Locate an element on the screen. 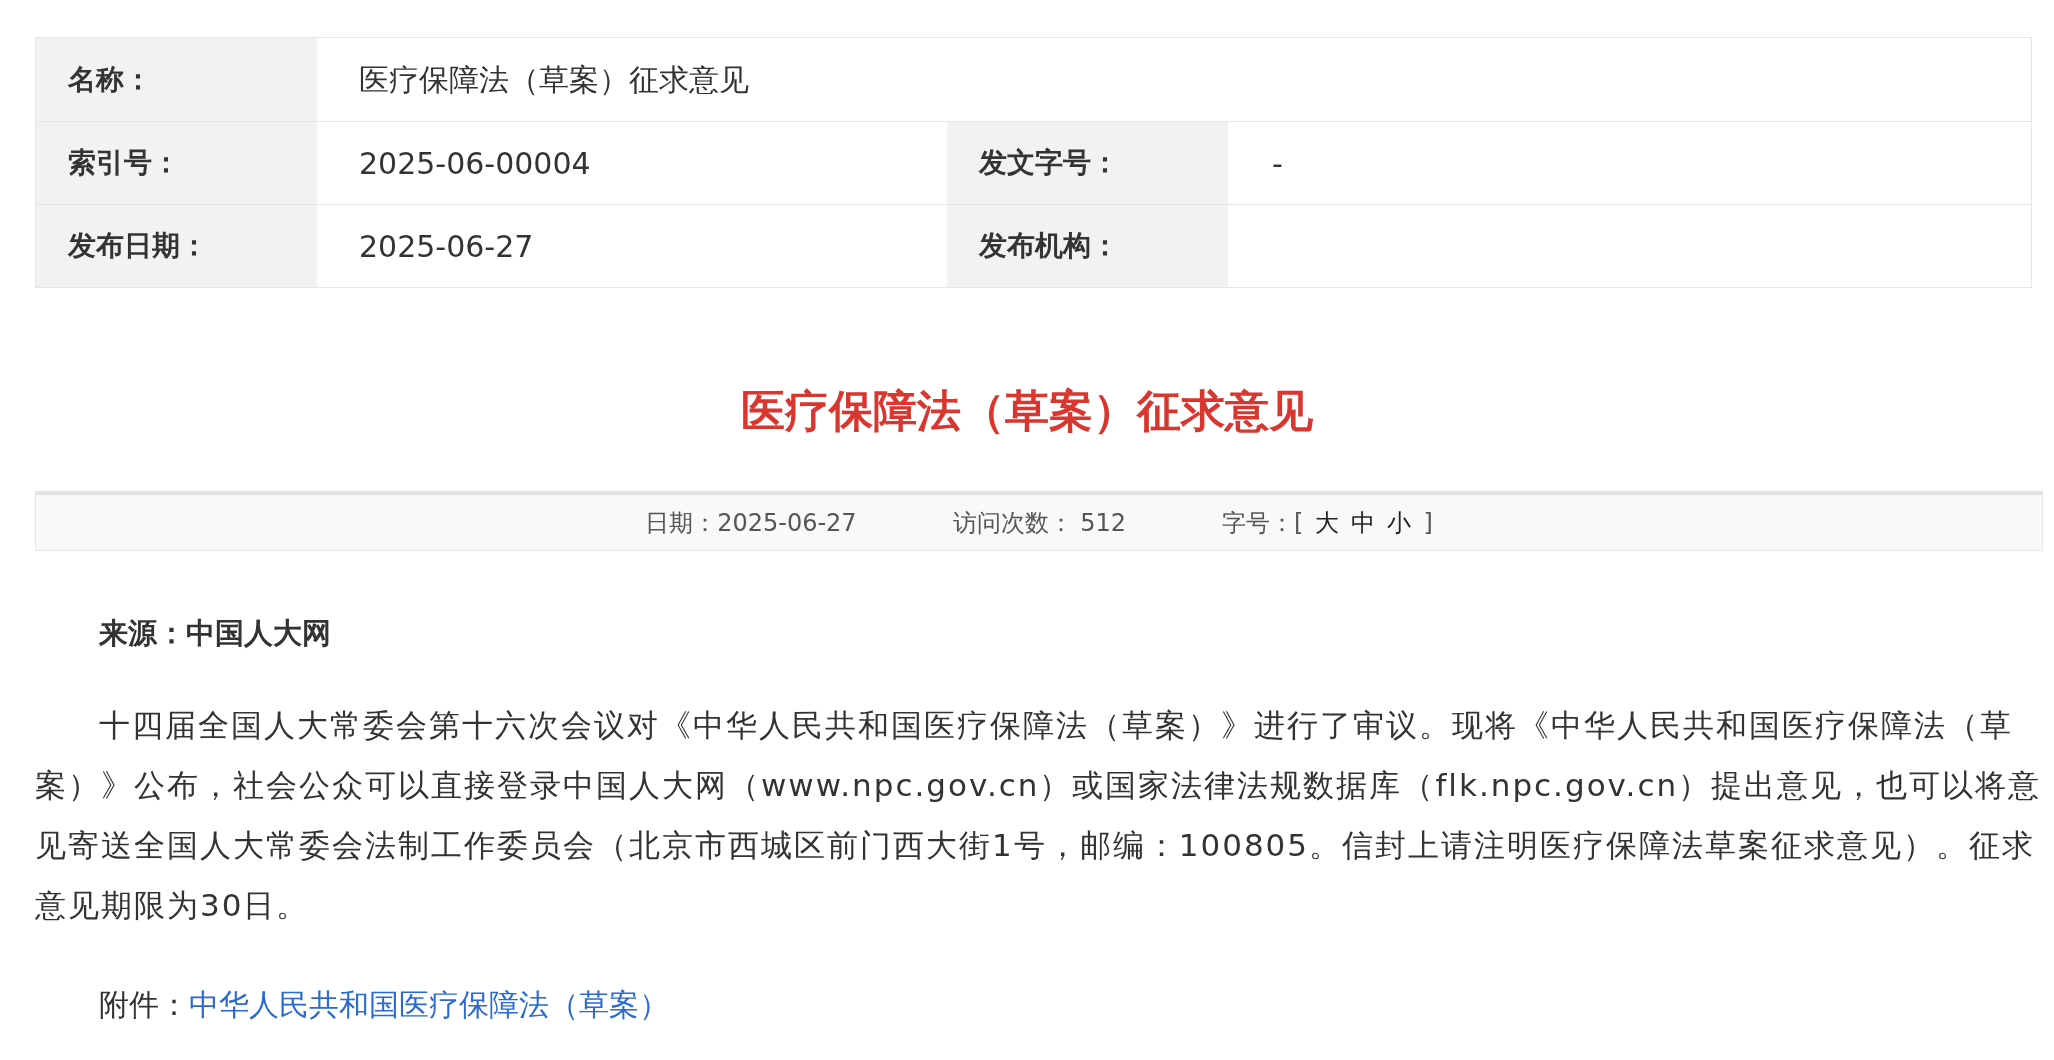 This screenshot has height=1060, width=2054. bracket-text: ] is located at coordinates (1428, 523).